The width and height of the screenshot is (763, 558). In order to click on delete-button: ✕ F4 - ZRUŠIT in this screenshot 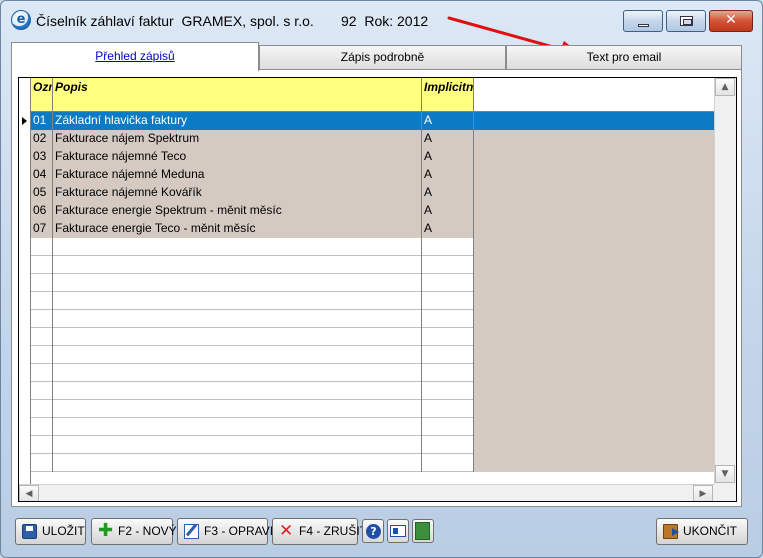, I will do `click(319, 531)`.